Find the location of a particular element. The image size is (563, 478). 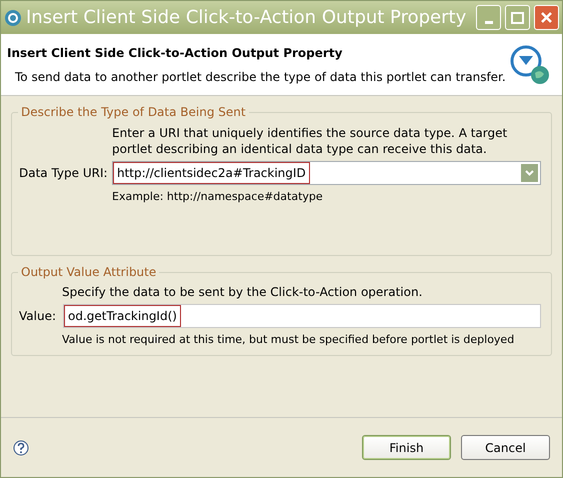

combo-box: http://clientsidec2a#TrackingID is located at coordinates (326, 173).